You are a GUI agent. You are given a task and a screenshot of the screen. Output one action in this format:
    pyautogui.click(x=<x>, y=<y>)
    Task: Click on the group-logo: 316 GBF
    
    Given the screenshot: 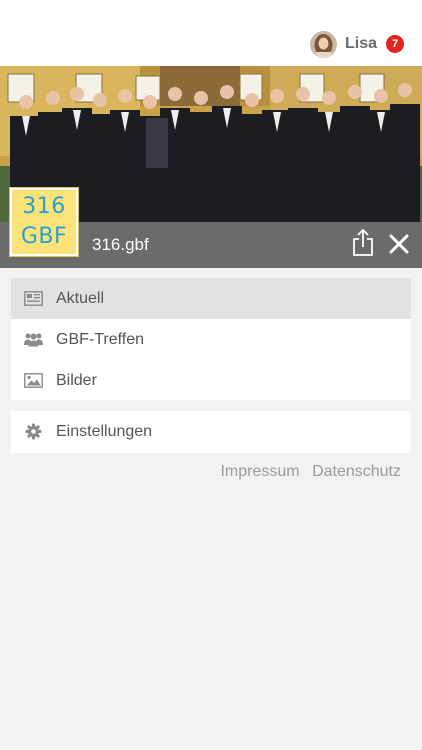 What is the action you would take?
    pyautogui.click(x=44, y=222)
    